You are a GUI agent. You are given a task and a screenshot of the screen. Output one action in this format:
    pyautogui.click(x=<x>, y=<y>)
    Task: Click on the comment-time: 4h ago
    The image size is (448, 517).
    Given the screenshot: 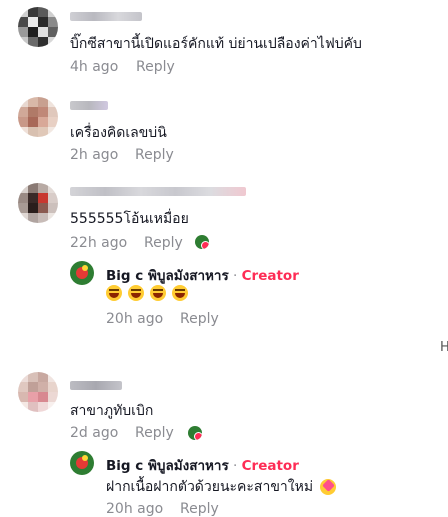 What is the action you would take?
    pyautogui.click(x=94, y=67)
    